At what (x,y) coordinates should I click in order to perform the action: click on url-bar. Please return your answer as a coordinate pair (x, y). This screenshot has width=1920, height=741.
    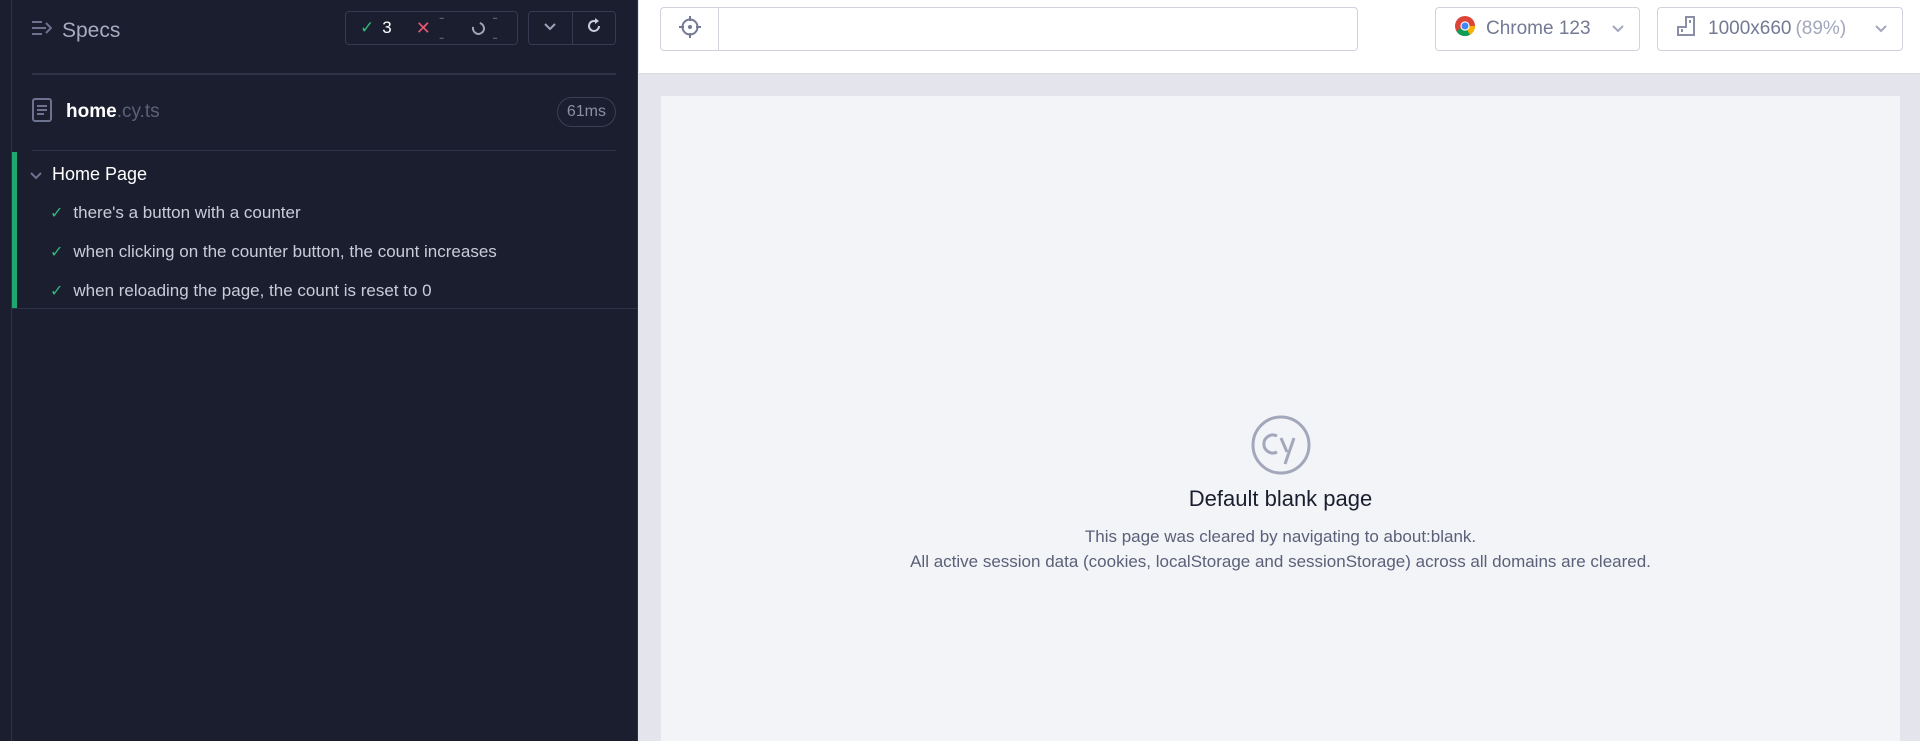
    Looking at the image, I should click on (1009, 29).